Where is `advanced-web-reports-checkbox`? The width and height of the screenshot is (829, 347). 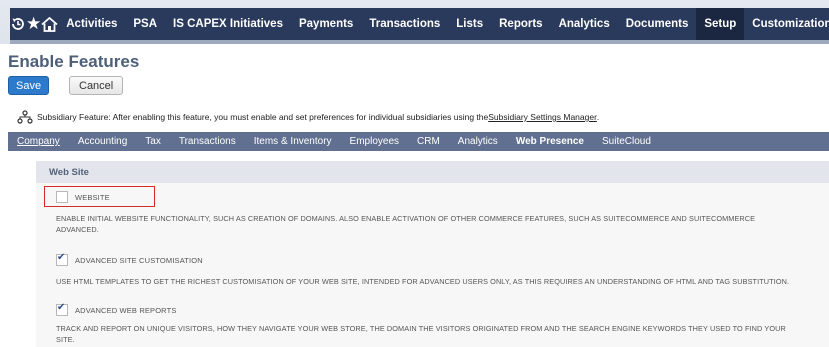
advanced-web-reports-checkbox is located at coordinates (62, 309).